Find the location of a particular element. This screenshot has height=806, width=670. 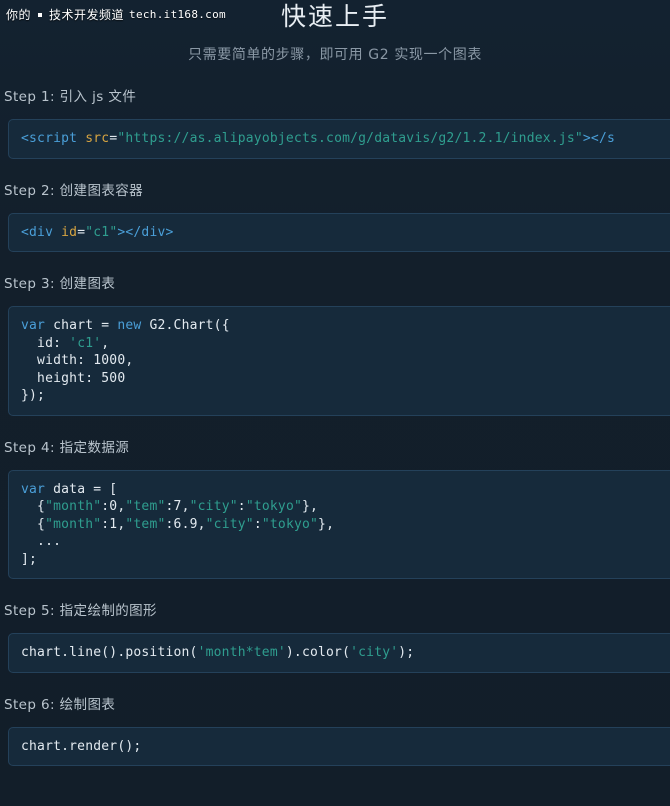

code-token-plain: :6.9, is located at coordinates (185, 524).